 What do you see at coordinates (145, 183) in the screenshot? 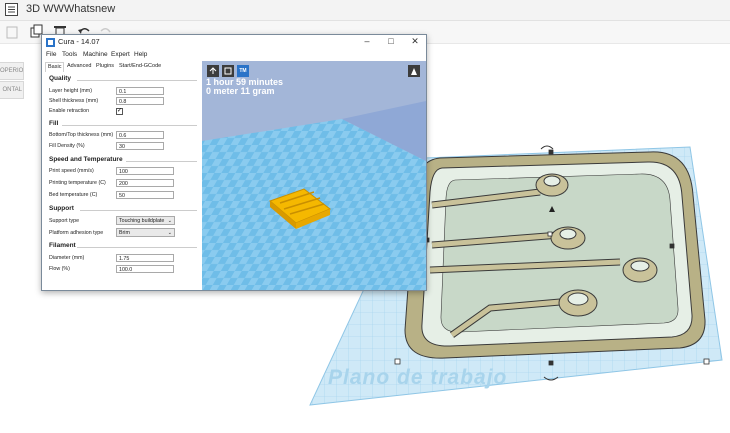
I see `printing-temperature-field: 200` at bounding box center [145, 183].